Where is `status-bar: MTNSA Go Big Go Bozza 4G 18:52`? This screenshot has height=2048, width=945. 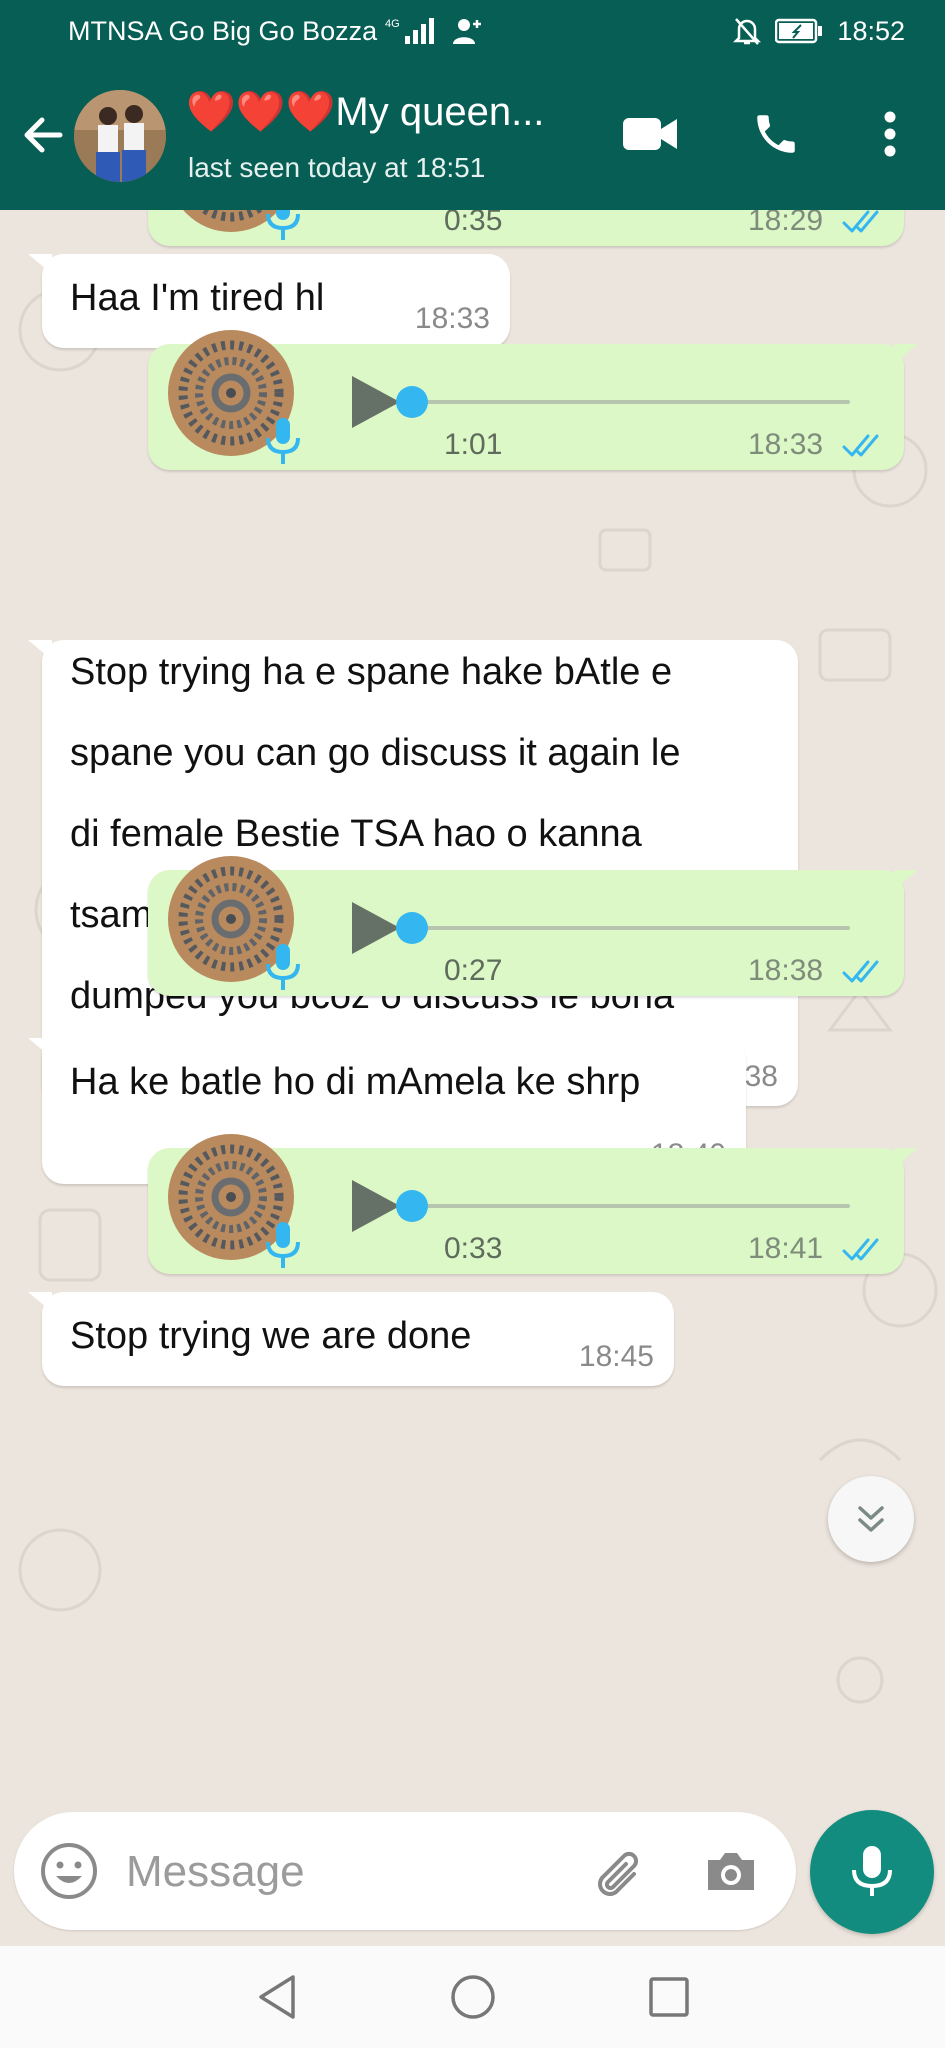
status-bar: MTNSA Go Big Go Bozza 4G 18:52 is located at coordinates (472, 31).